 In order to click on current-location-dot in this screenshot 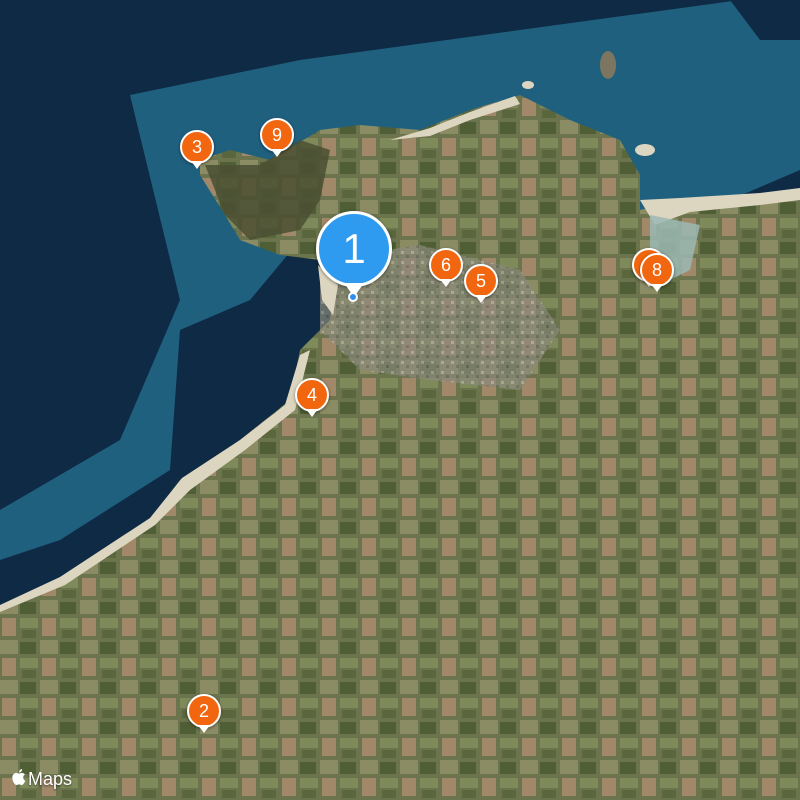, I will do `click(353, 297)`.